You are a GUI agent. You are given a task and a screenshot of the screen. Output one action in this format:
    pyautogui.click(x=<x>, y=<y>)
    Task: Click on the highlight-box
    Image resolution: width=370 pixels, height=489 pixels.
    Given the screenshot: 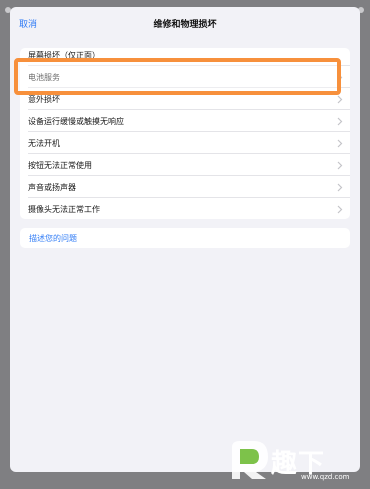 What is the action you would take?
    pyautogui.click(x=177, y=76)
    